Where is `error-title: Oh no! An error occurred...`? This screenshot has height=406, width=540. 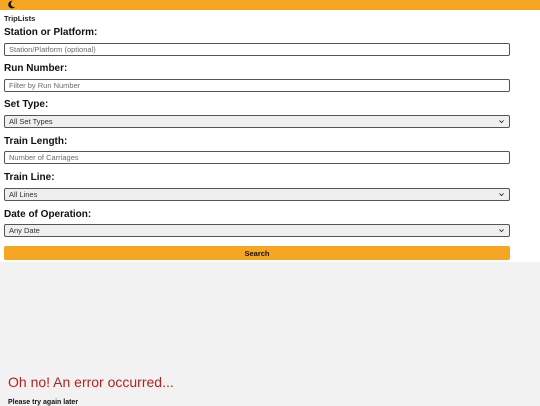
error-title: Oh no! An error occurred... is located at coordinates (91, 382).